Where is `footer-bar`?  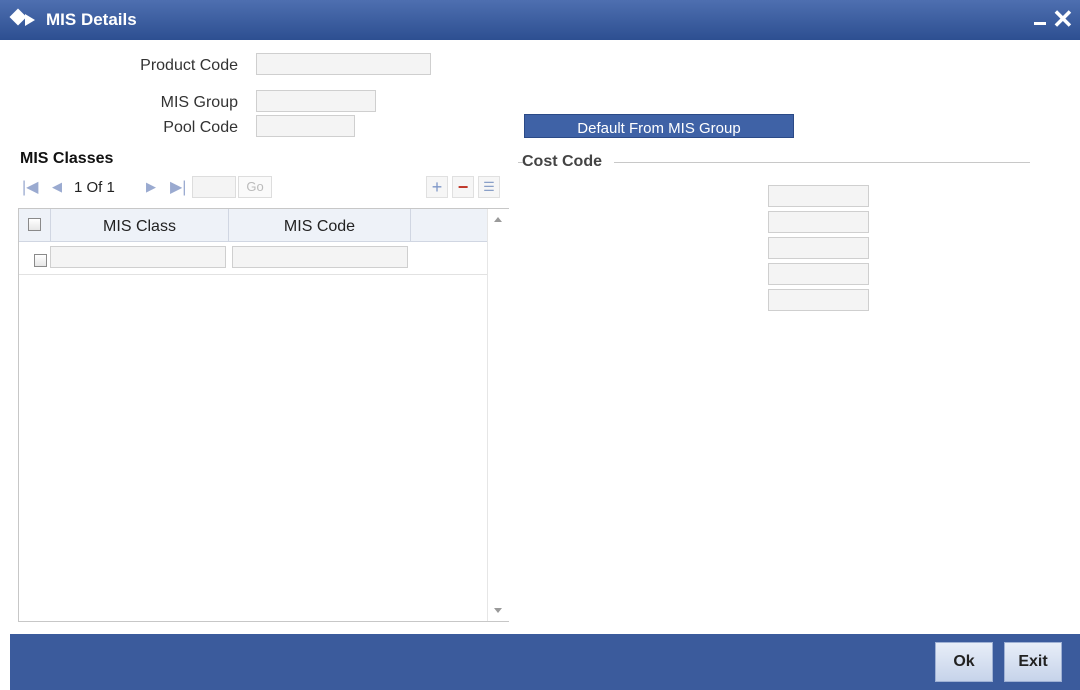 footer-bar is located at coordinates (545, 662).